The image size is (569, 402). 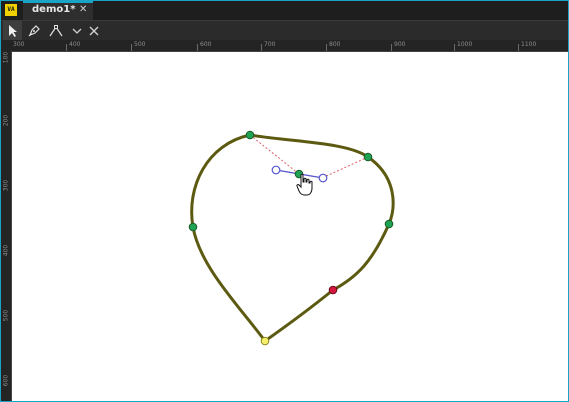 I want to click on pen-tool-button, so click(x=33, y=30).